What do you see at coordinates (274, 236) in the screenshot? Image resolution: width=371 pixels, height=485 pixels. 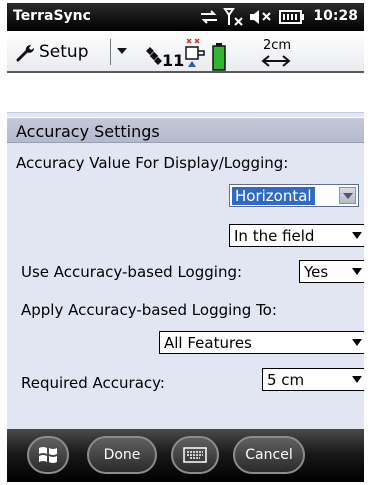 I see `mode-value: In the field` at bounding box center [274, 236].